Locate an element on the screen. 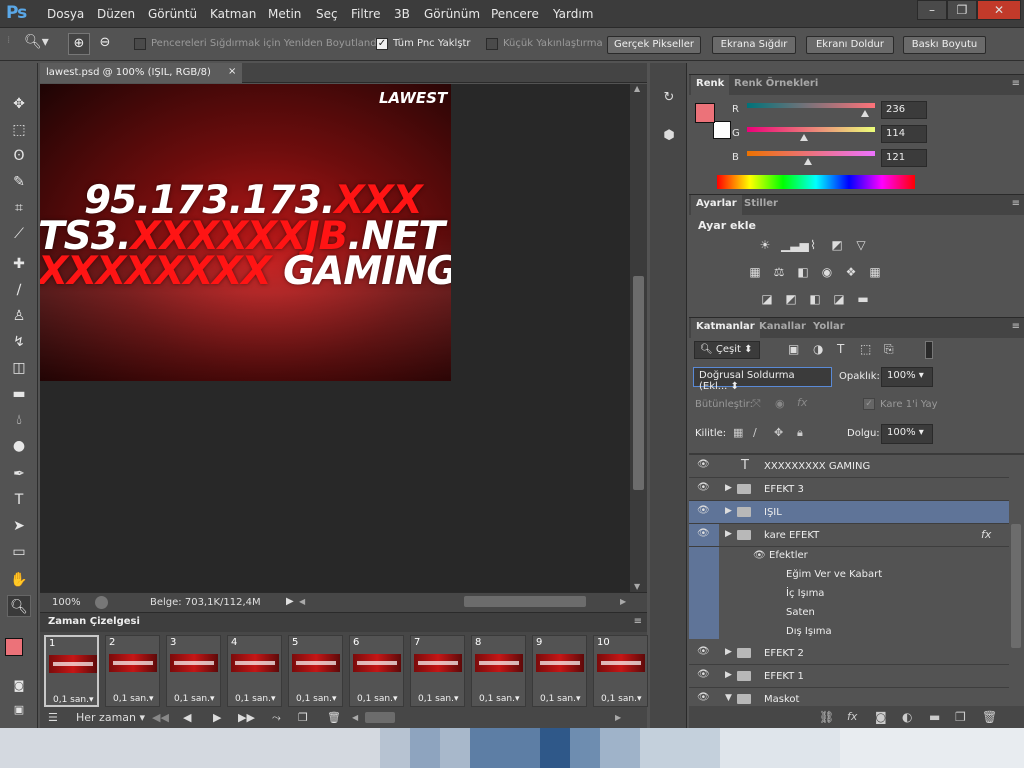 The height and width of the screenshot is (768, 1024). timeline-frame: 5 0,1 san.▾ is located at coordinates (315, 671).